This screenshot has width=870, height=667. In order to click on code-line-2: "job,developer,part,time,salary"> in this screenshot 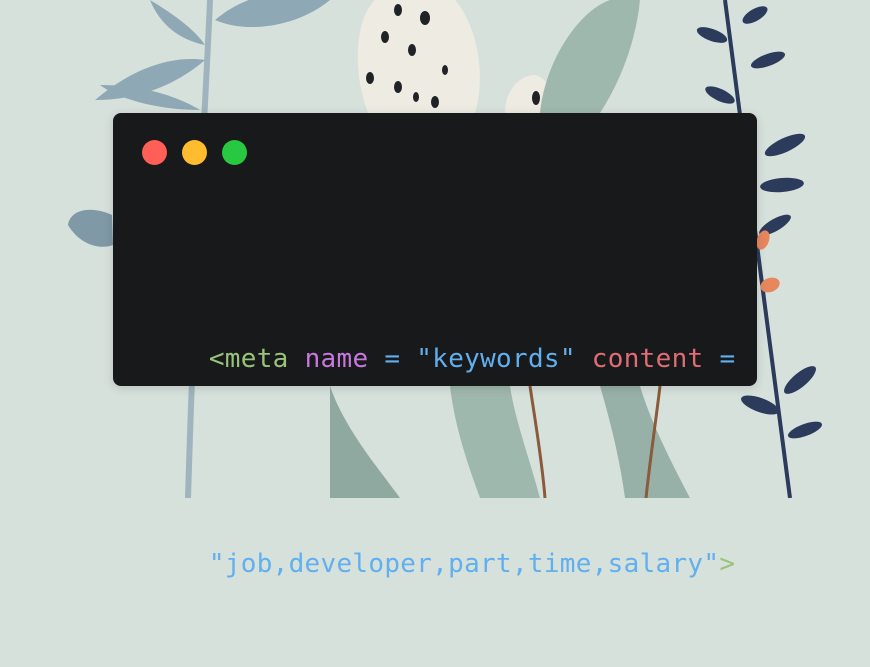, I will do `click(445, 564)`.